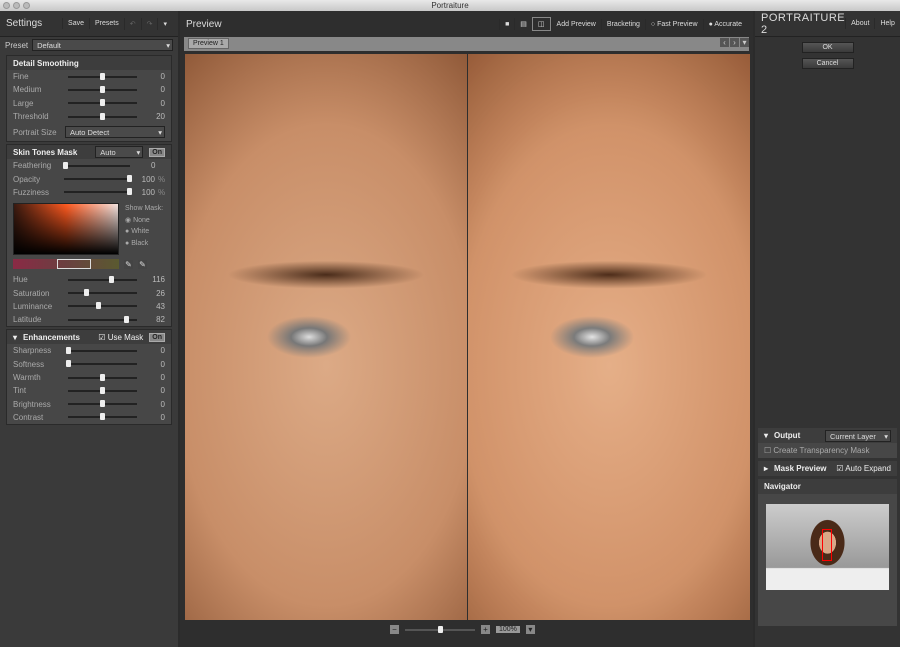 Image resolution: width=900 pixels, height=647 pixels. I want to click on bracketing-button: Bracketing, so click(622, 24).